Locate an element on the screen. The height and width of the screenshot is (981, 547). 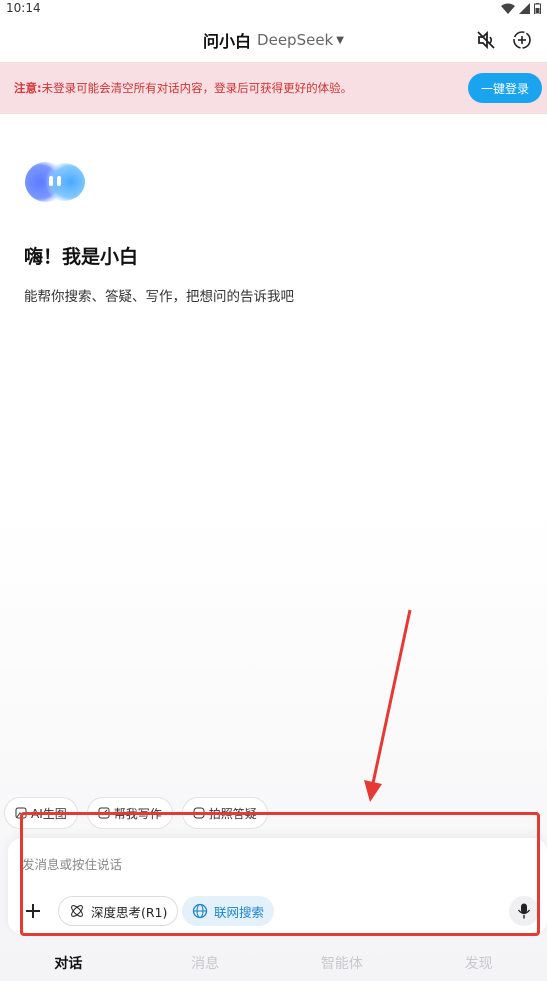
deep-think-label: 深度思考(R1) is located at coordinates (129, 912).